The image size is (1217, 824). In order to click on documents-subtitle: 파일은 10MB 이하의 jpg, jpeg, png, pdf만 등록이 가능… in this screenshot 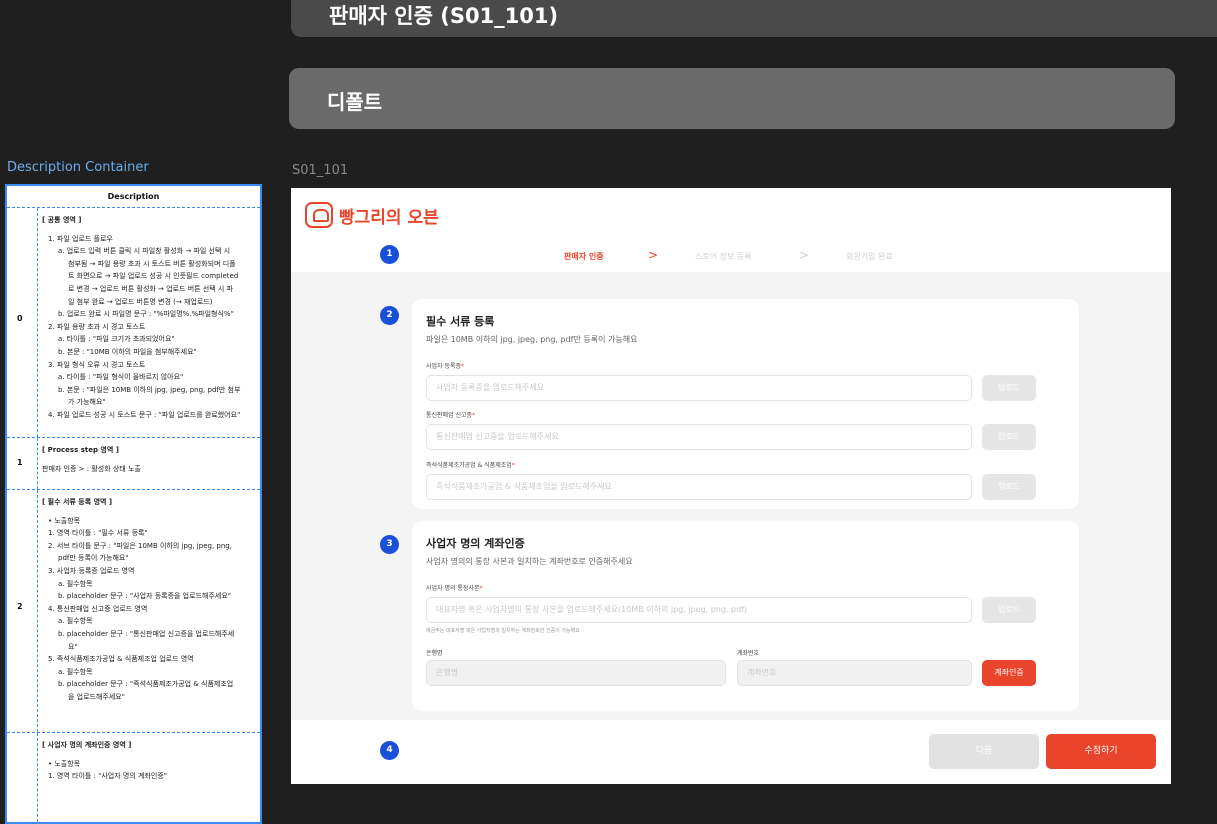, I will do `click(532, 339)`.